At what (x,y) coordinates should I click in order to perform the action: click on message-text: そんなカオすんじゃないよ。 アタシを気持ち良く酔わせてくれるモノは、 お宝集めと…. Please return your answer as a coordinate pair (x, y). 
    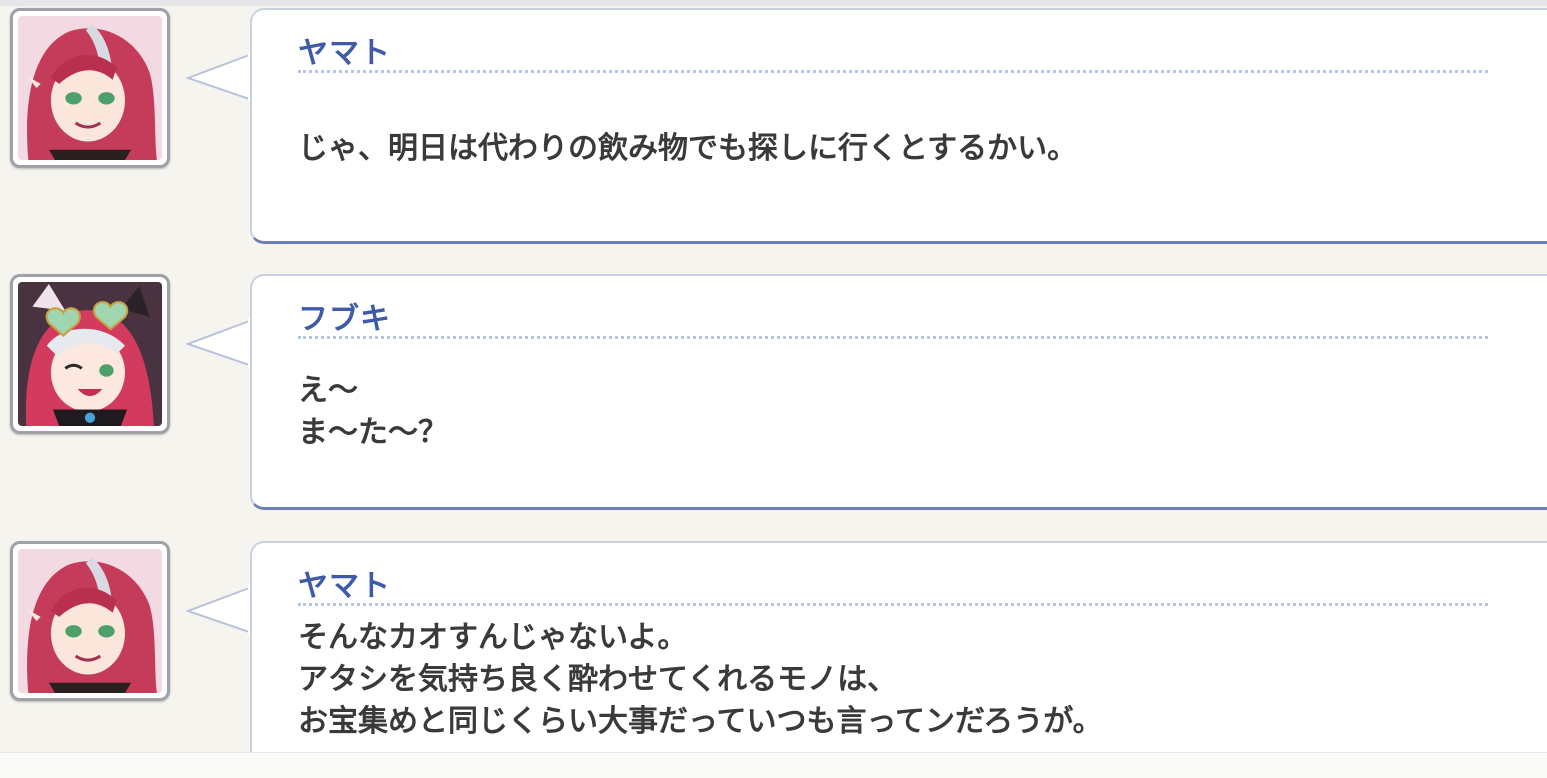
    Looking at the image, I should click on (700, 679).